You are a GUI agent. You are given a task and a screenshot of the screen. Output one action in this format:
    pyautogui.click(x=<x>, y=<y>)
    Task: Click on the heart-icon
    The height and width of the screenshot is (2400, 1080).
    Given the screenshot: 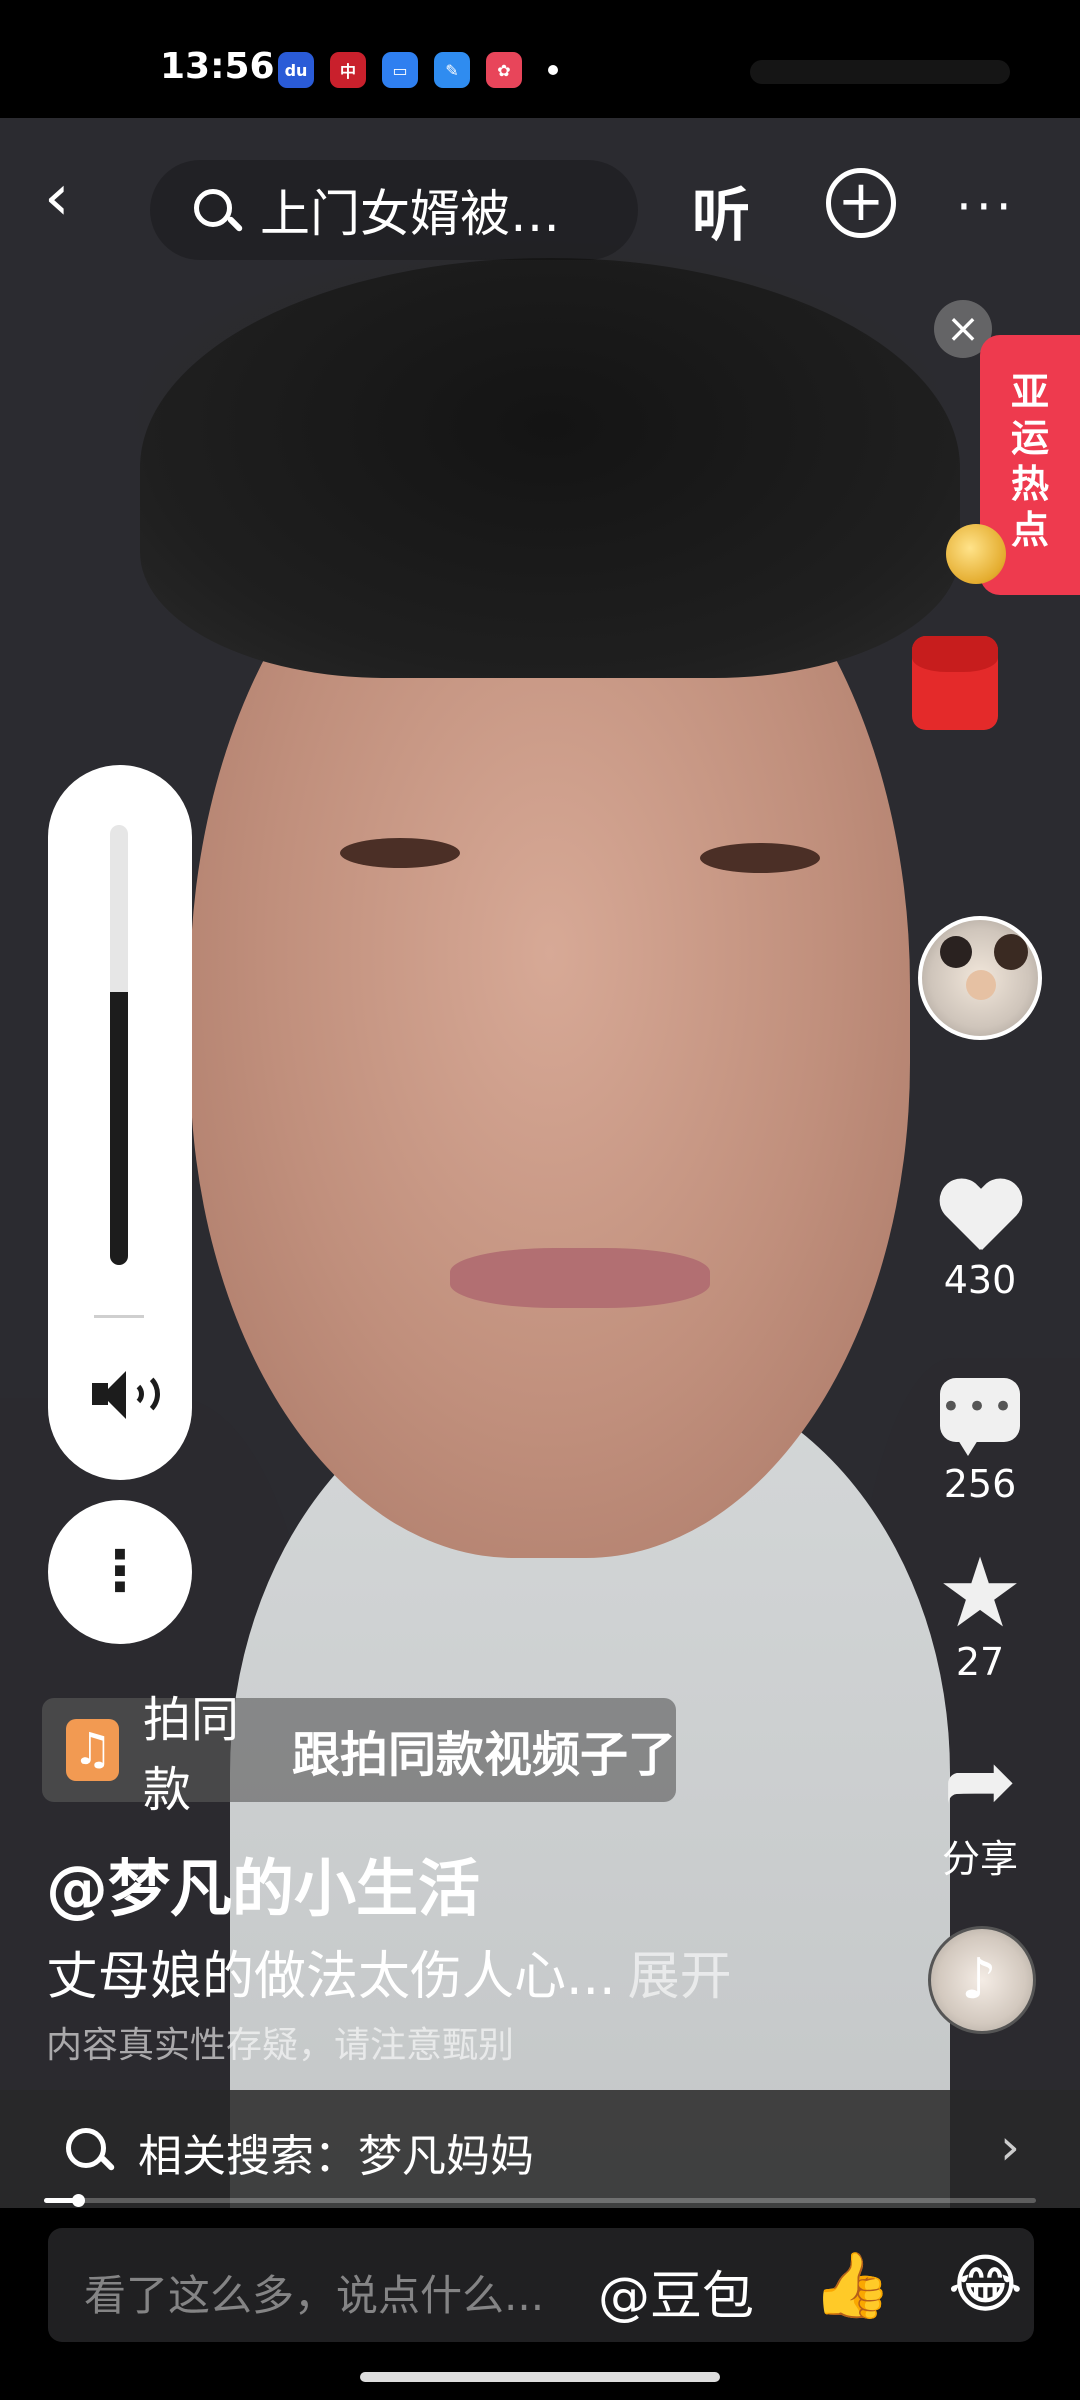 What is the action you would take?
    pyautogui.click(x=980, y=1218)
    